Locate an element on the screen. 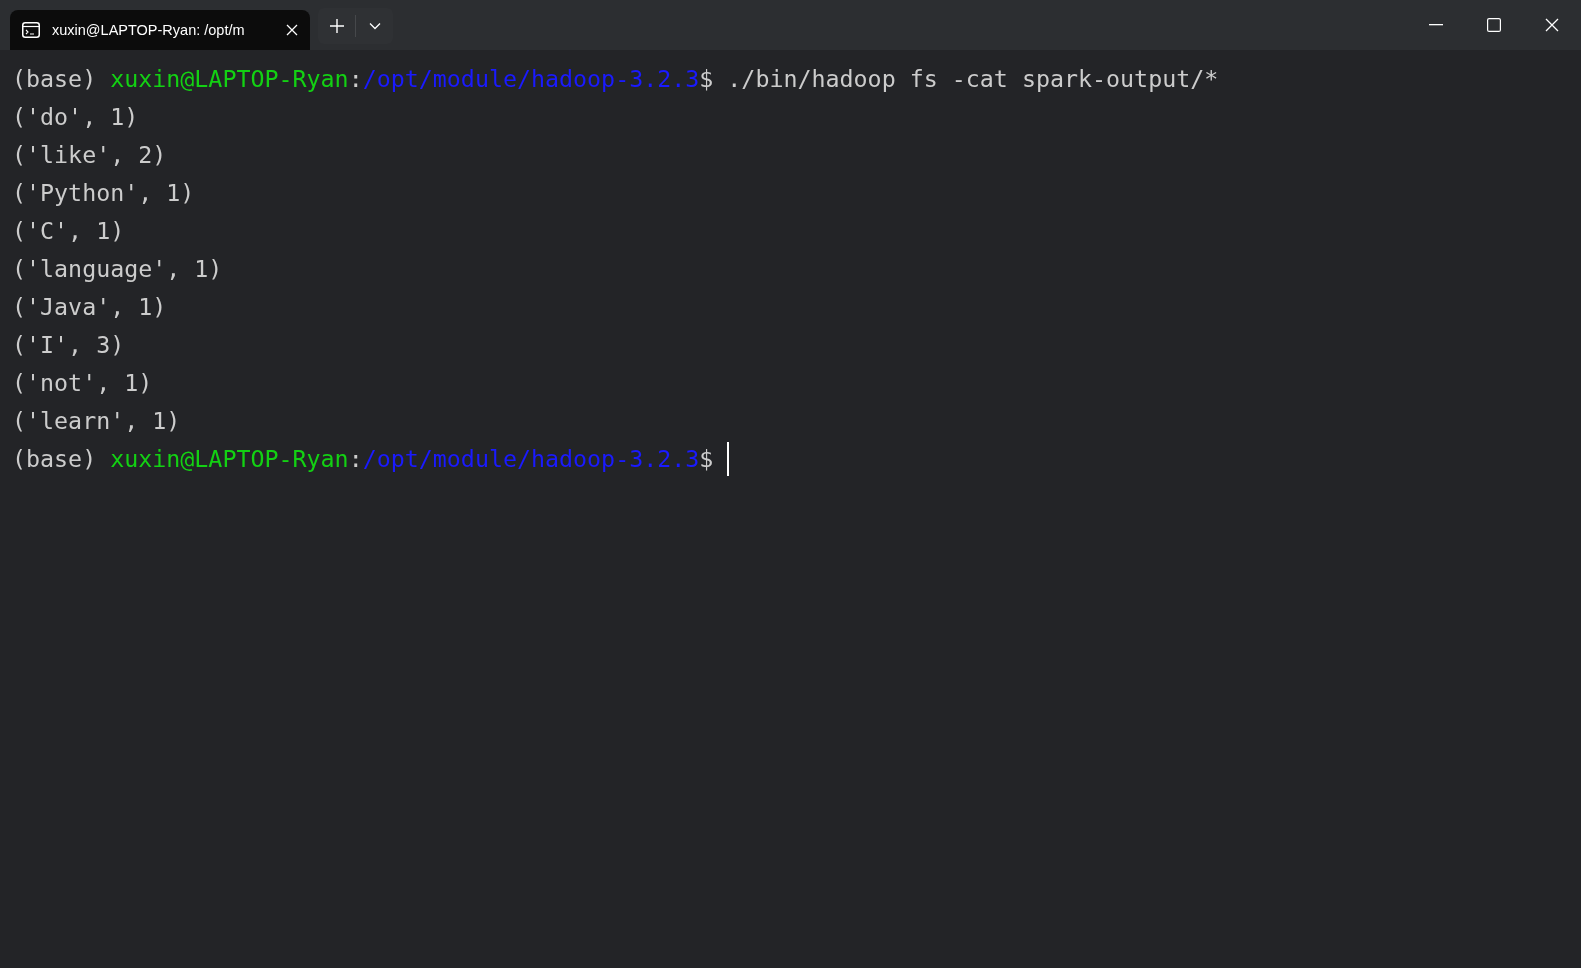 The image size is (1581, 968). maximize-icon is located at coordinates (1494, 25).